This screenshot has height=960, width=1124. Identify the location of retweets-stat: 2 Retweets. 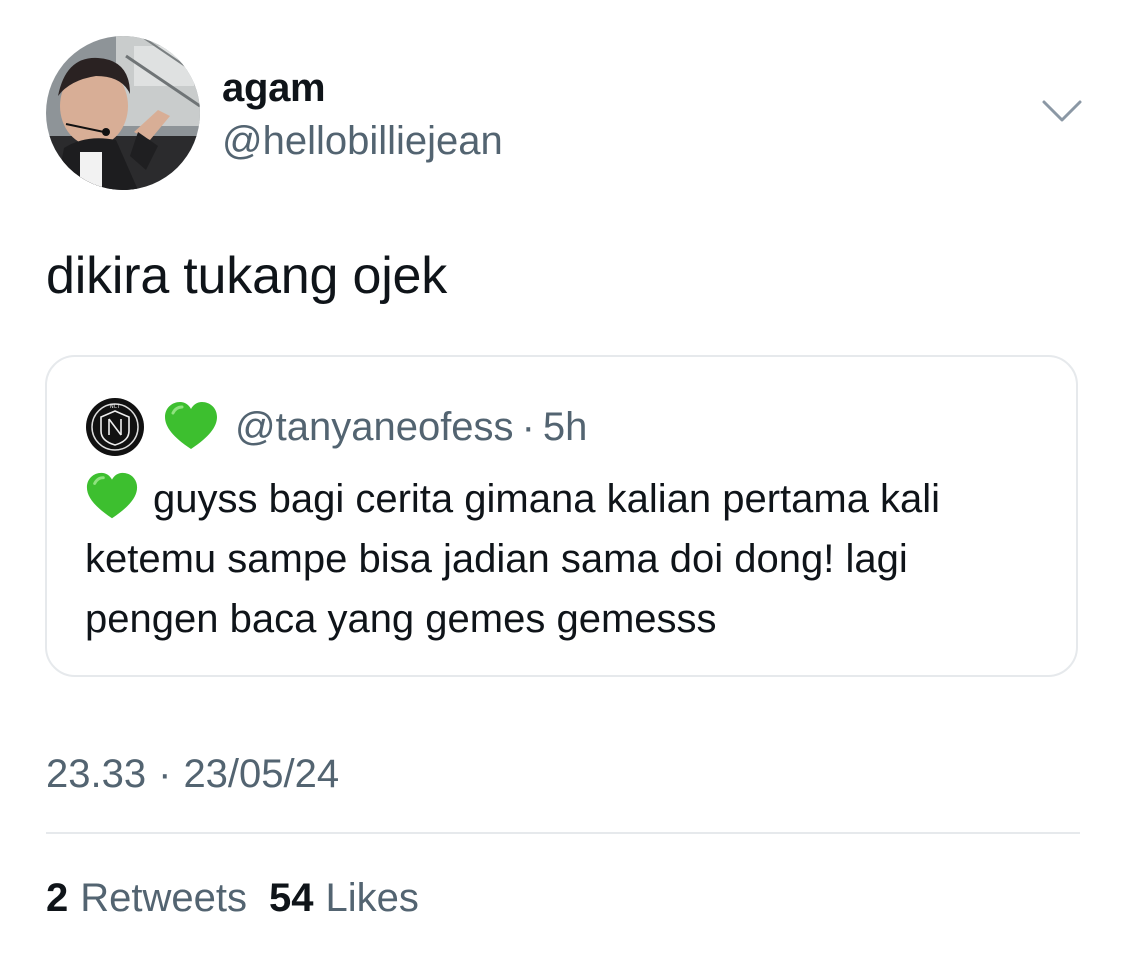
(146, 898).